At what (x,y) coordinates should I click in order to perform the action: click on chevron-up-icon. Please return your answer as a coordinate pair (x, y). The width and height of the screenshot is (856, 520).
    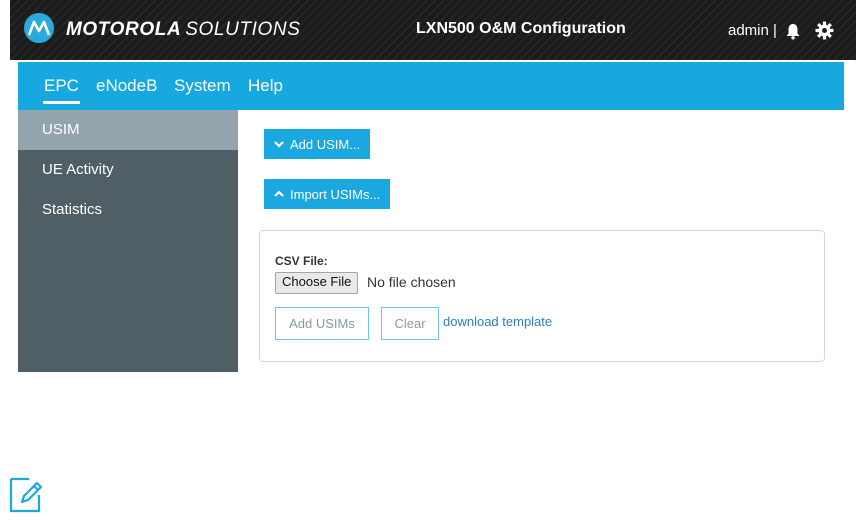
    Looking at the image, I should click on (279, 193).